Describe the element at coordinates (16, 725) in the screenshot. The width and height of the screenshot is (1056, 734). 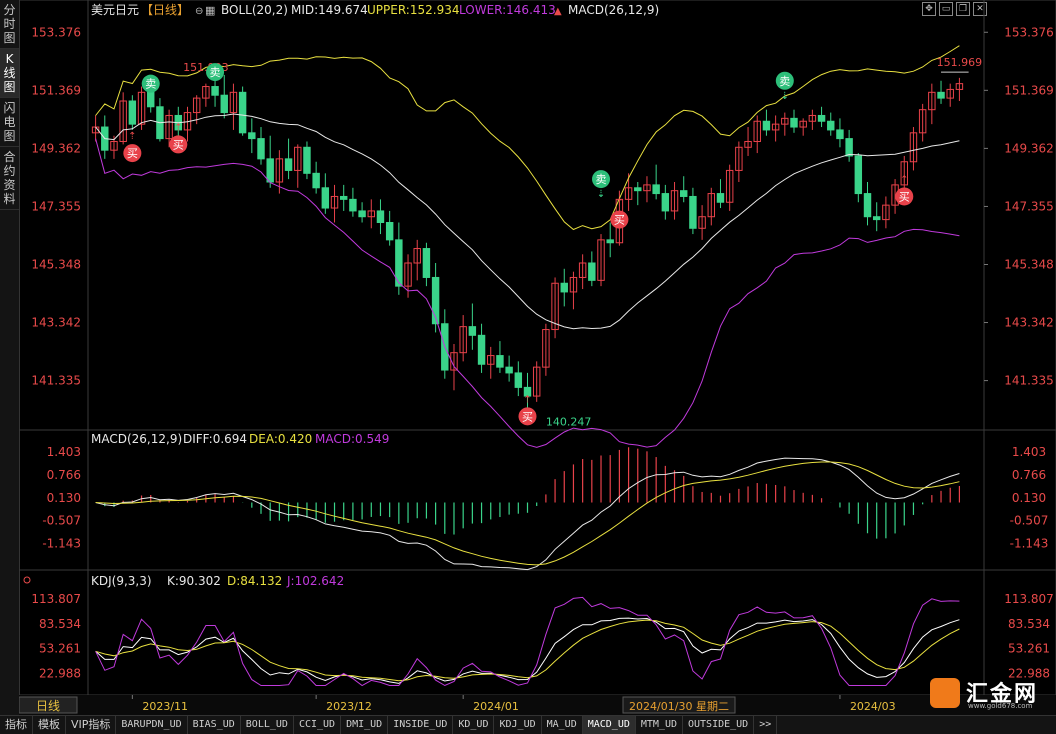
I see `indicator-tab--: 指标` at that location.